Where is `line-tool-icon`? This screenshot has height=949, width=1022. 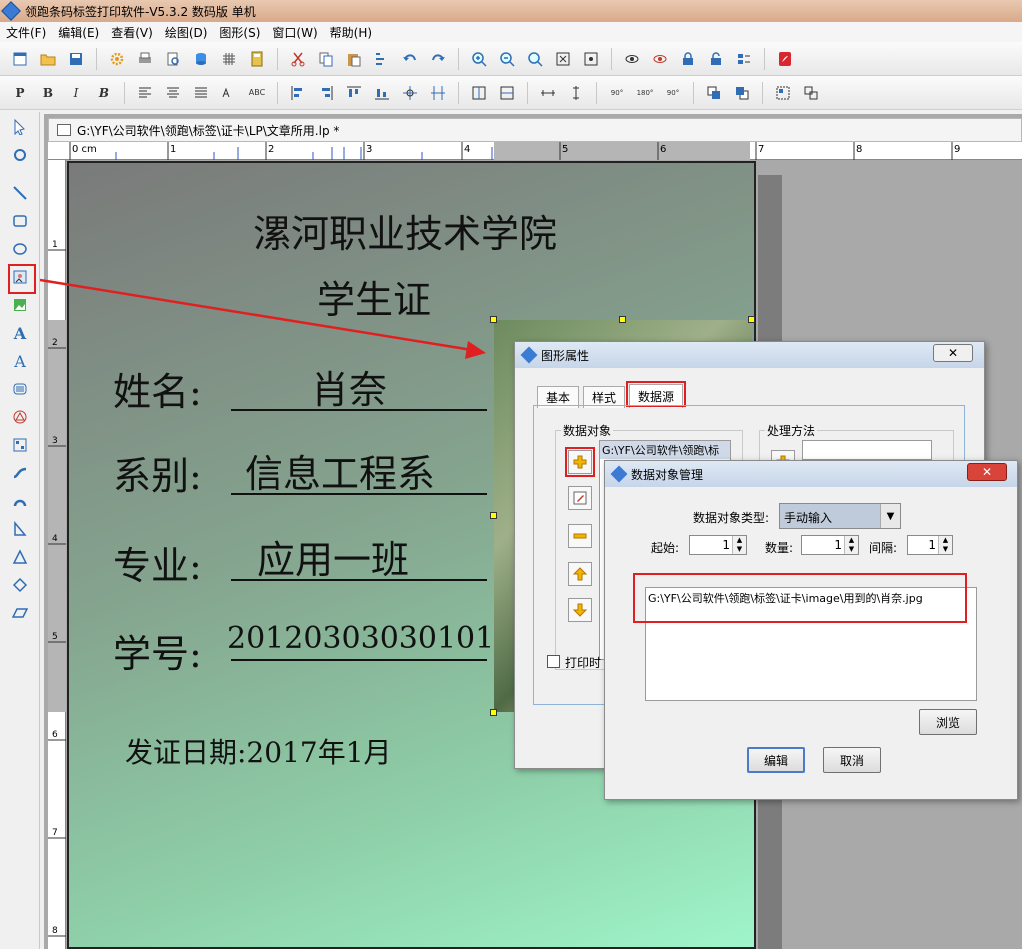
line-tool-icon is located at coordinates (20, 193).